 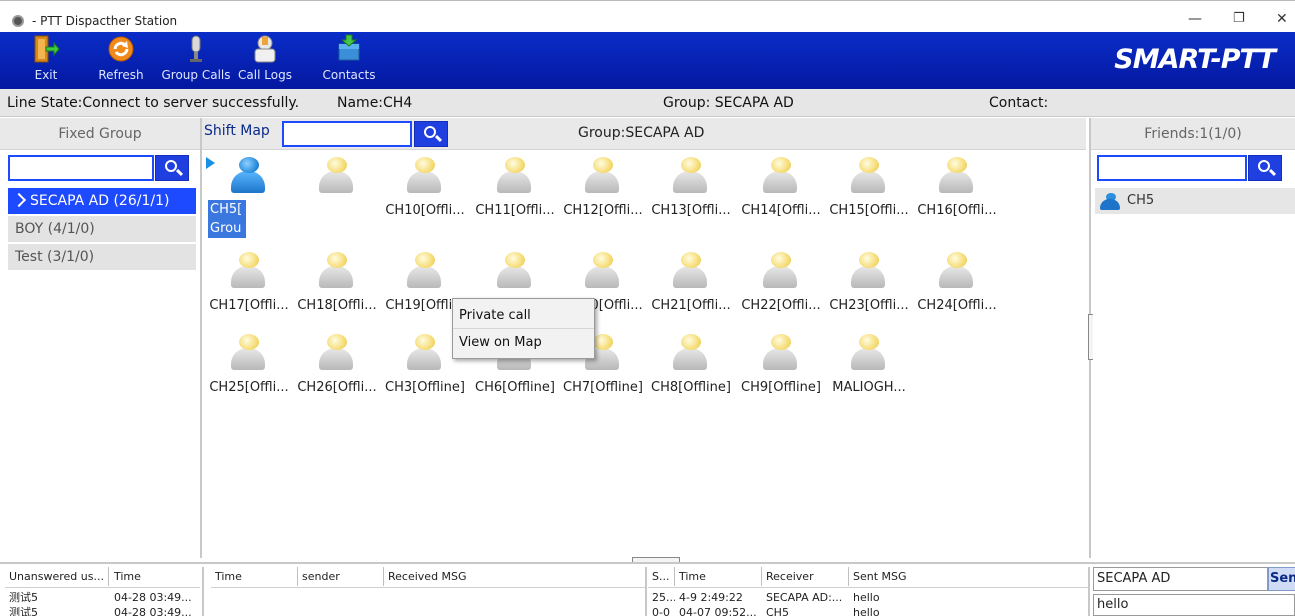 What do you see at coordinates (1282, 19) in the screenshot?
I see `close-button: ✕` at bounding box center [1282, 19].